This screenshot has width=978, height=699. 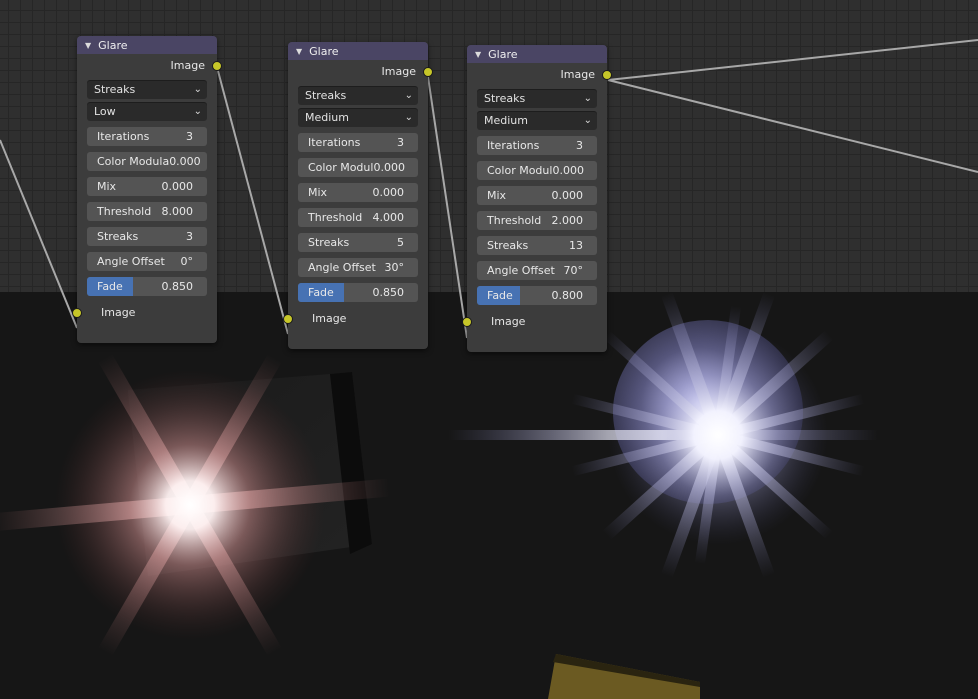 What do you see at coordinates (537, 270) in the screenshot?
I see `angle-offset-field: Angle Offset 70°` at bounding box center [537, 270].